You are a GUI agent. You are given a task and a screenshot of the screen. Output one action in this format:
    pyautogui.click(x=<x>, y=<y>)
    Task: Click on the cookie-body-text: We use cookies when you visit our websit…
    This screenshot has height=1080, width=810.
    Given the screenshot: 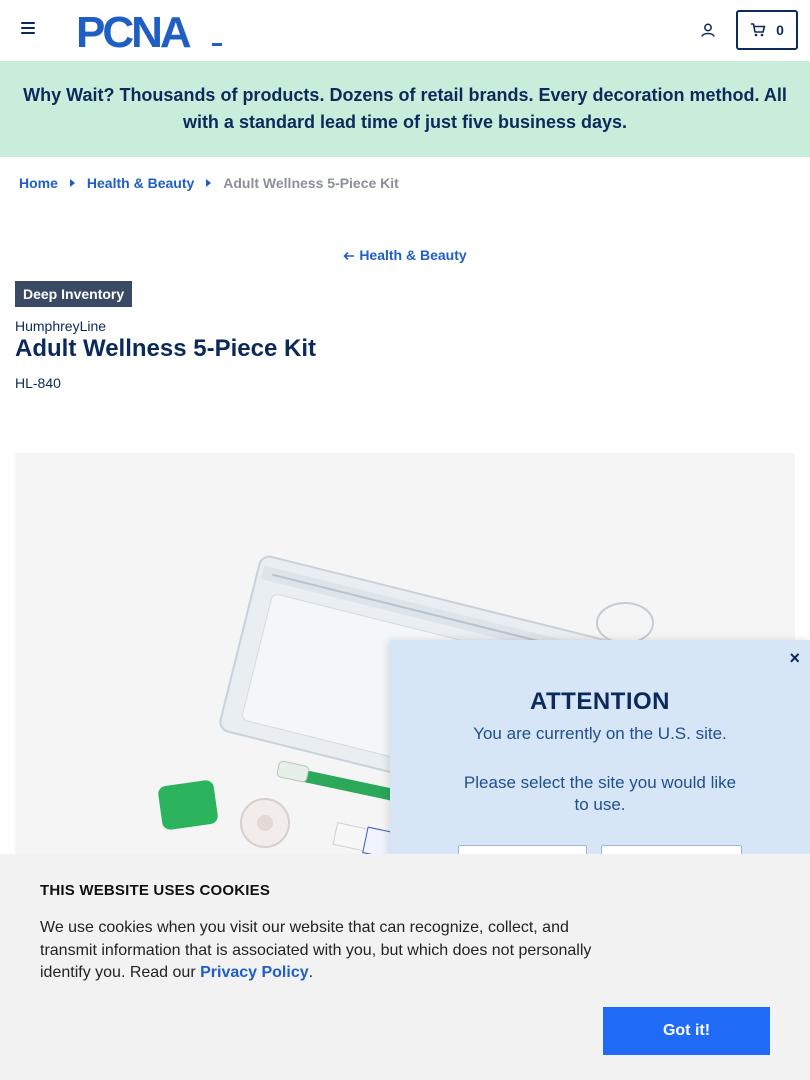 What is the action you would take?
    pyautogui.click(x=316, y=950)
    